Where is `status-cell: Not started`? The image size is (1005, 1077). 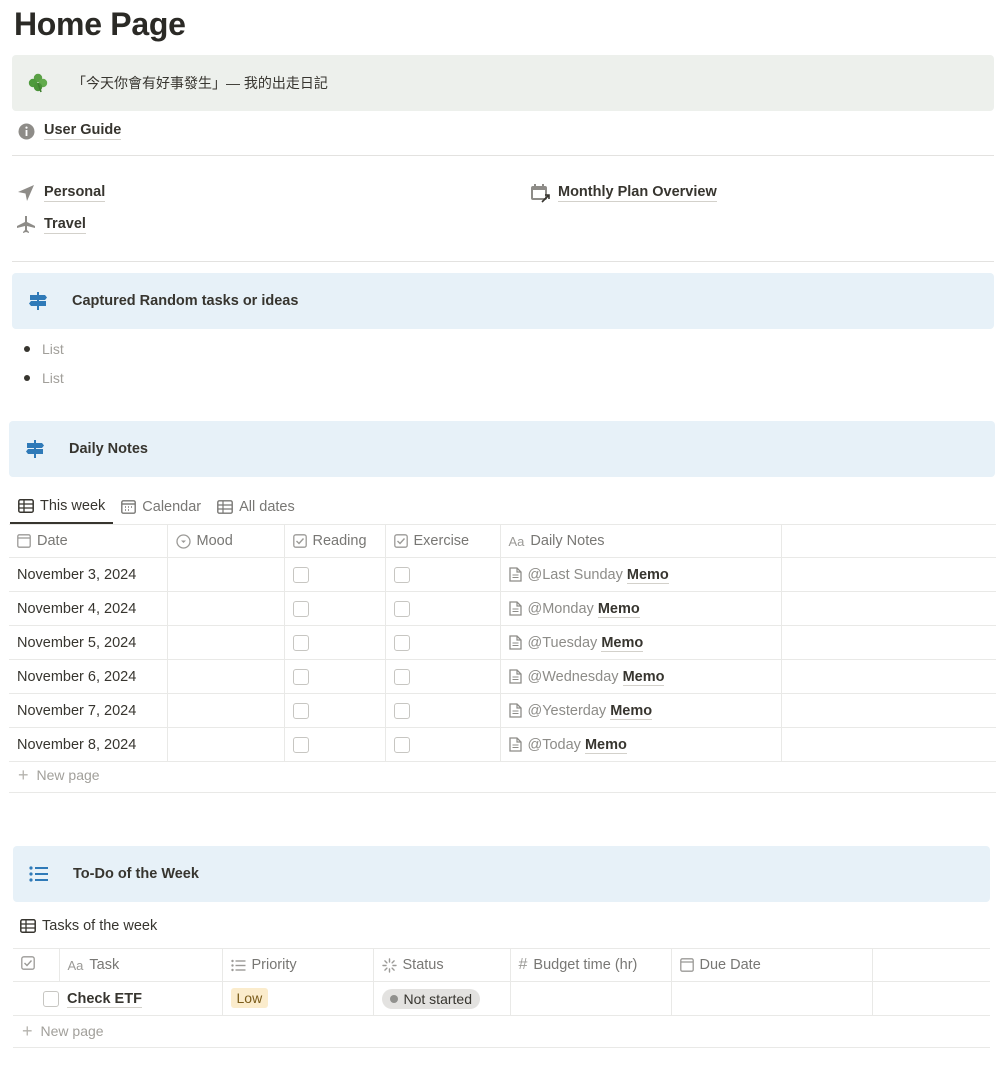 status-cell: Not started is located at coordinates (442, 998).